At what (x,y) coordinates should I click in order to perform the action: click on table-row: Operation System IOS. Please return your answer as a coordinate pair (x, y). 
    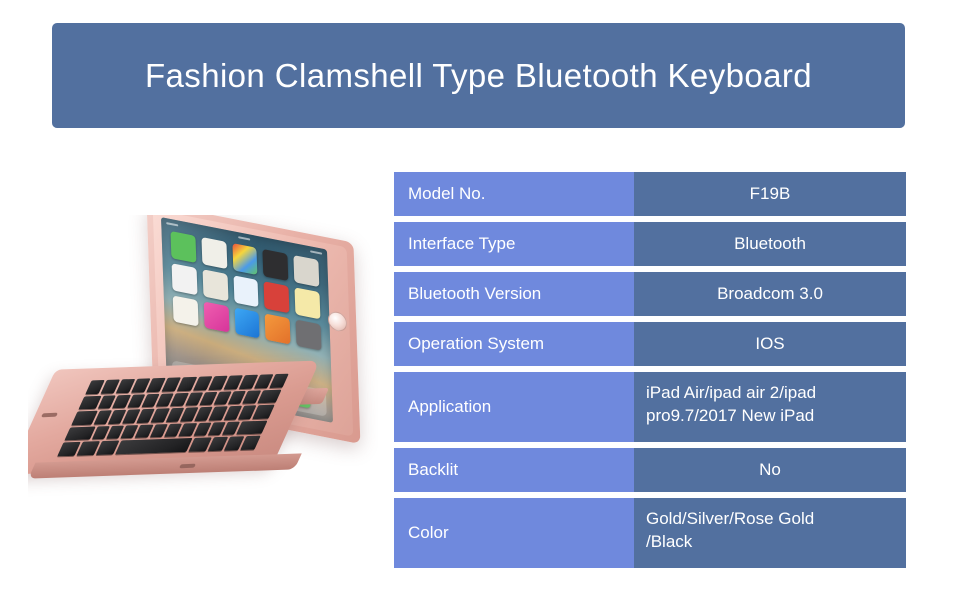
    Looking at the image, I should click on (650, 344).